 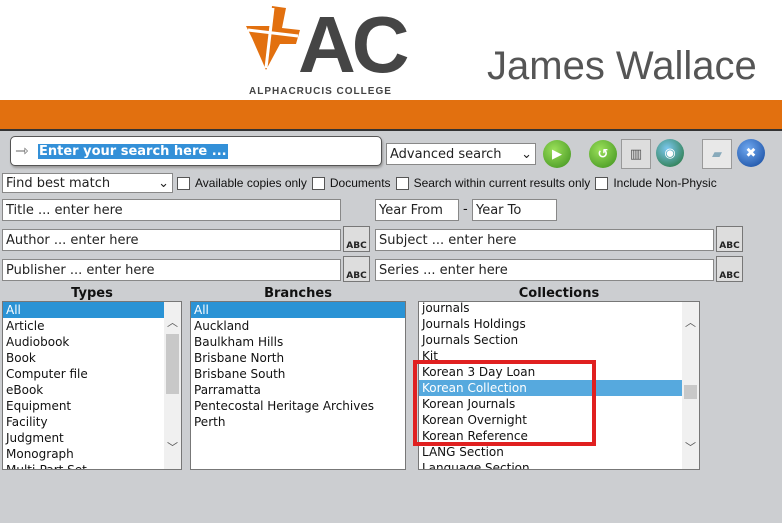 What do you see at coordinates (298, 358) in the screenshot?
I see `list-item: Brisbane North` at bounding box center [298, 358].